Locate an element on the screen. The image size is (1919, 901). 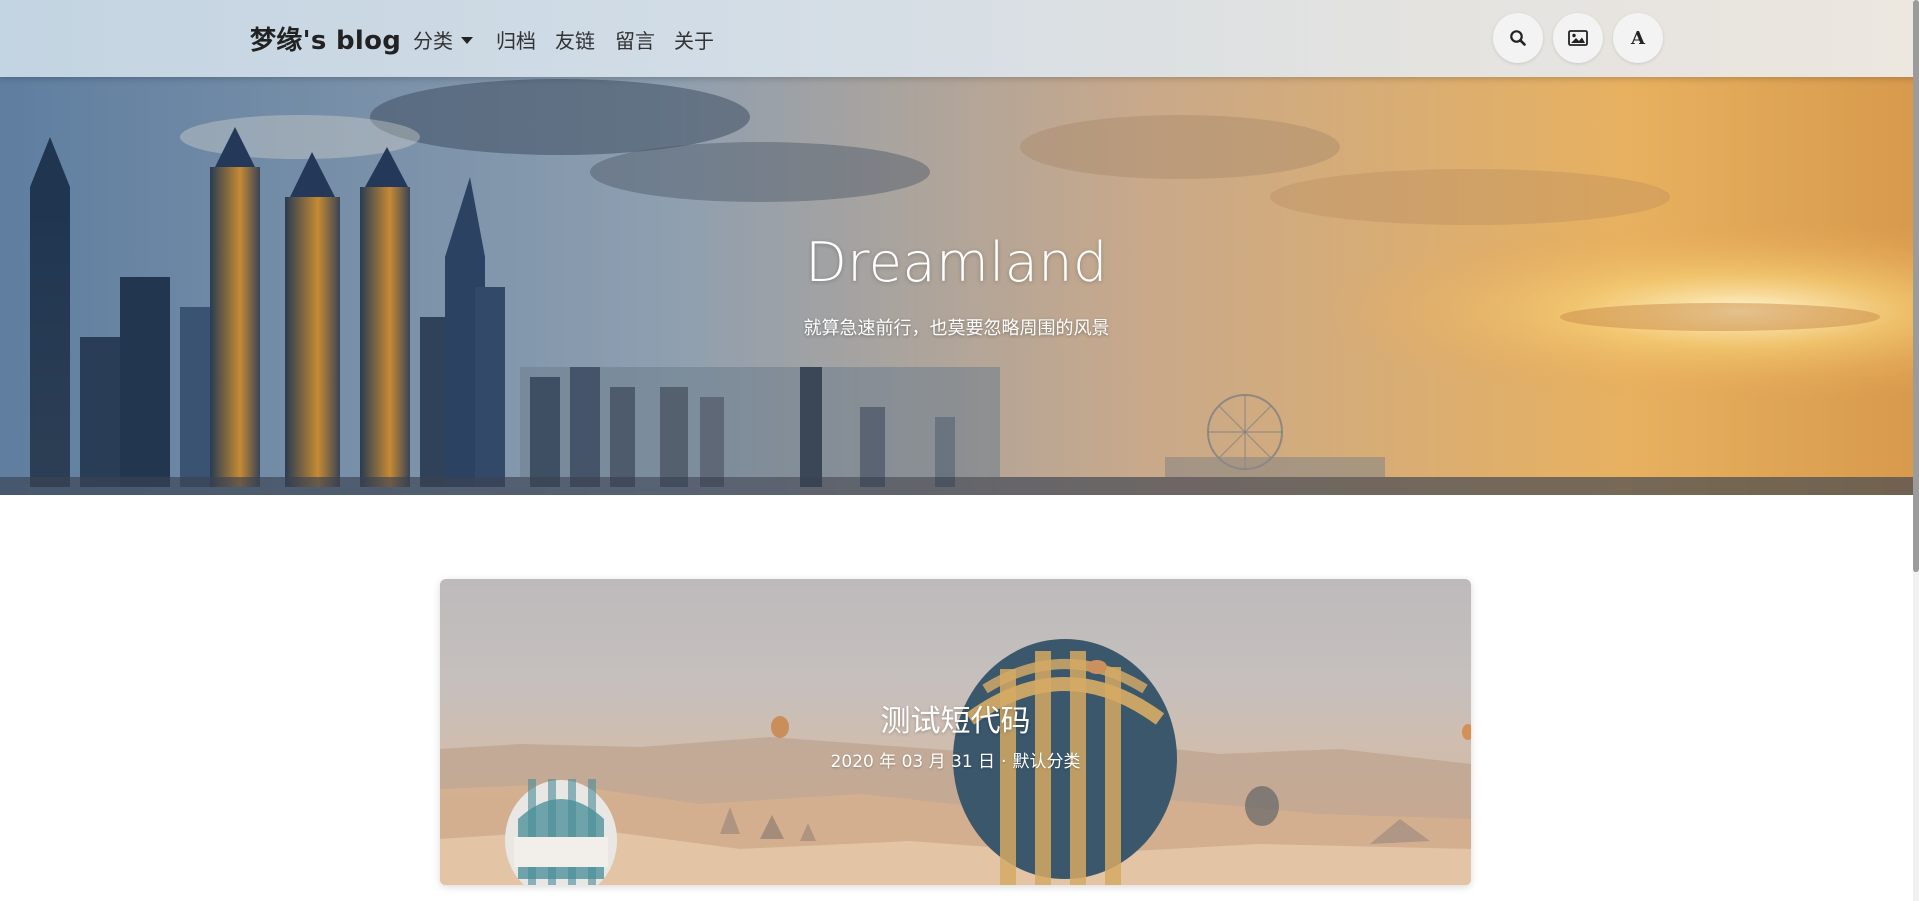
nav-item-category-label: 分类 is located at coordinates (433, 41).